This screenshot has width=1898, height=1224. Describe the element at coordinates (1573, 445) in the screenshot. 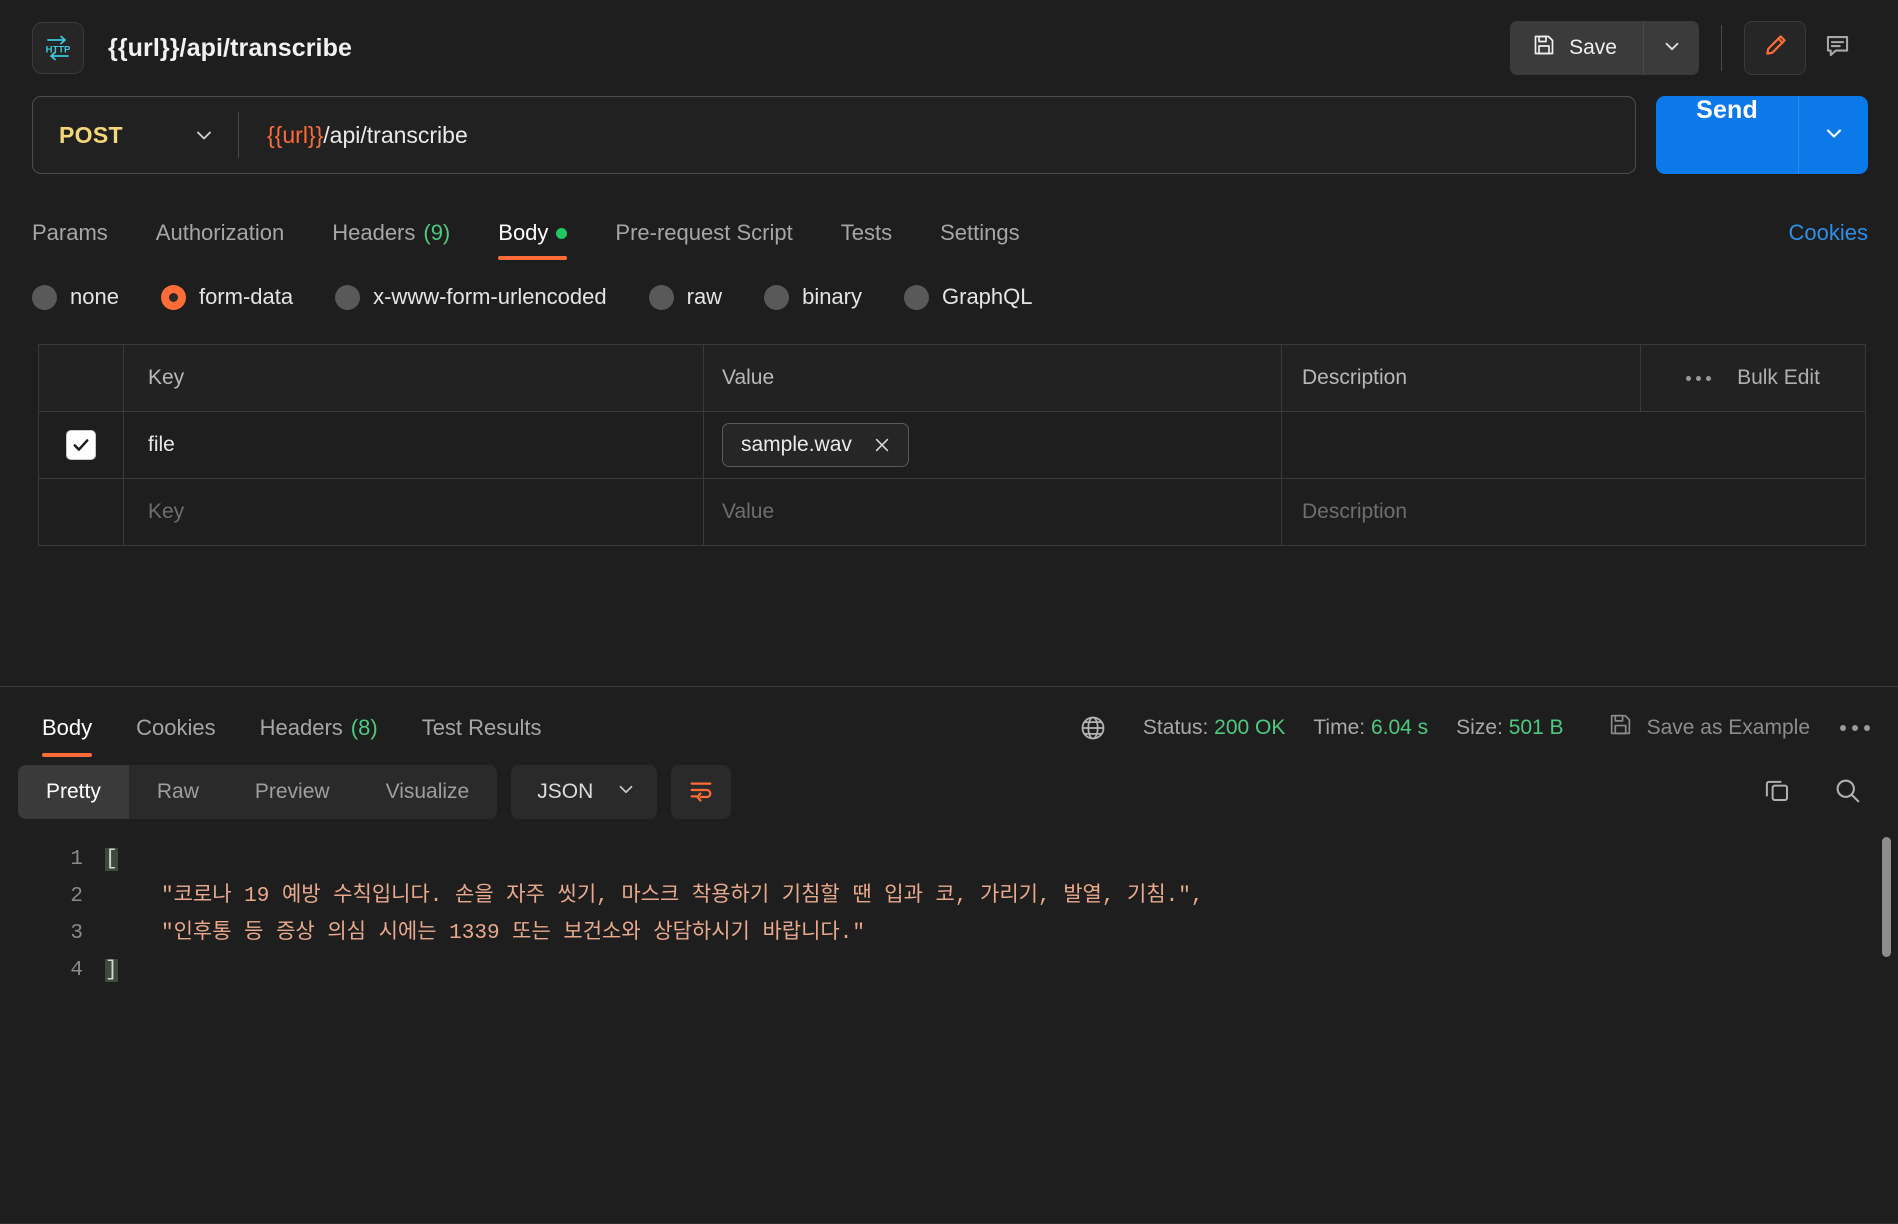

I see `row-description-input` at that location.